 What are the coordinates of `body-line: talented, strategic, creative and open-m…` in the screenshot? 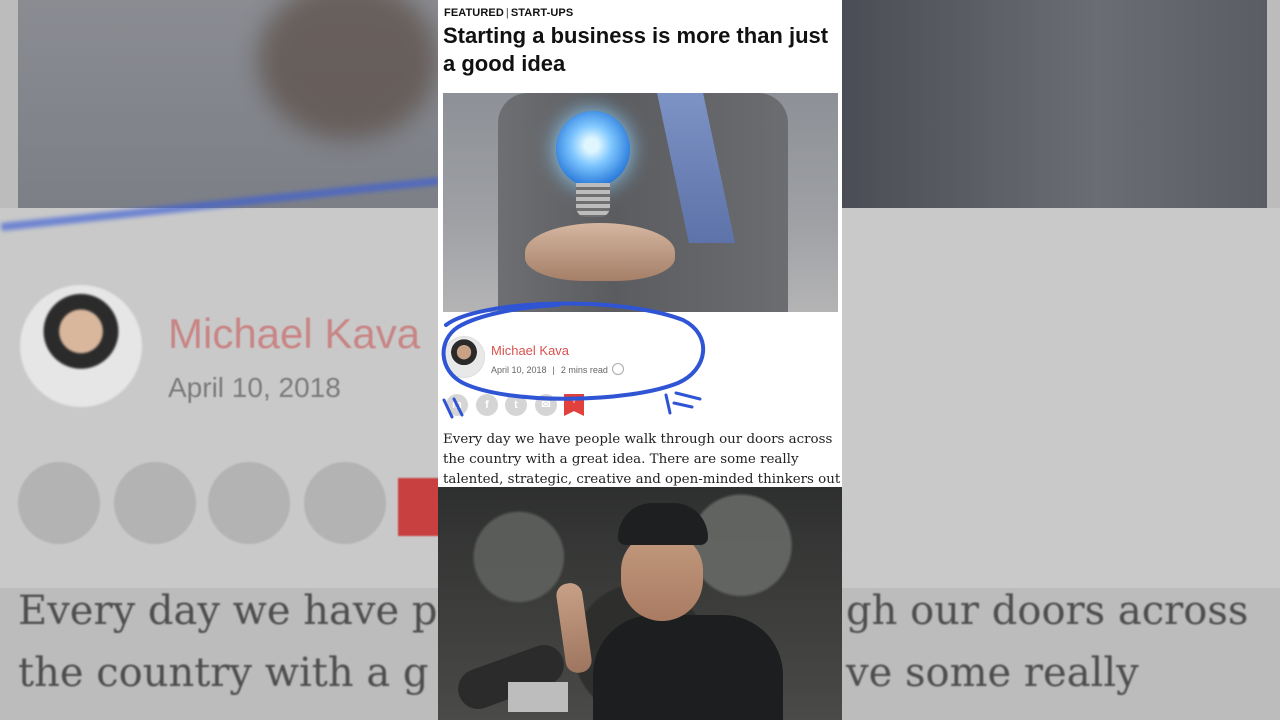 It's located at (642, 479).